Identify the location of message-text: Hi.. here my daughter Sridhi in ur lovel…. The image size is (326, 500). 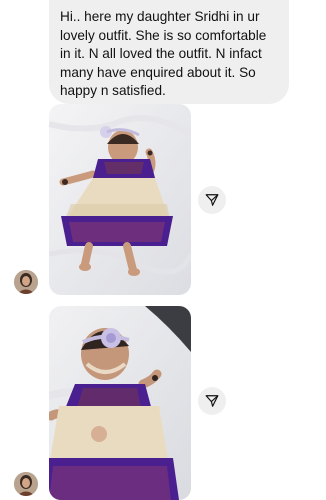
(163, 54).